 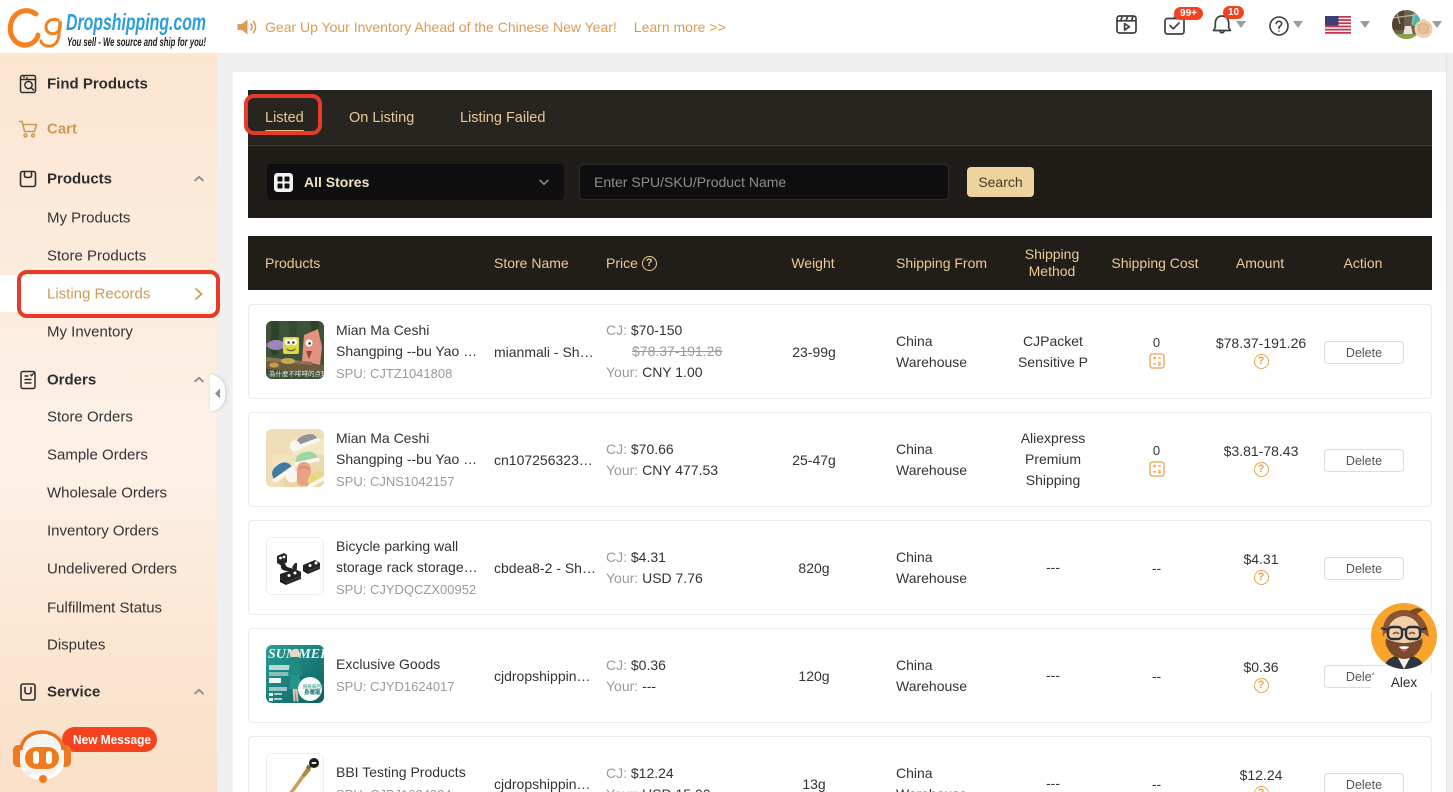 What do you see at coordinates (136, 22) in the screenshot?
I see `svg-text: Dropshipping.com` at bounding box center [136, 22].